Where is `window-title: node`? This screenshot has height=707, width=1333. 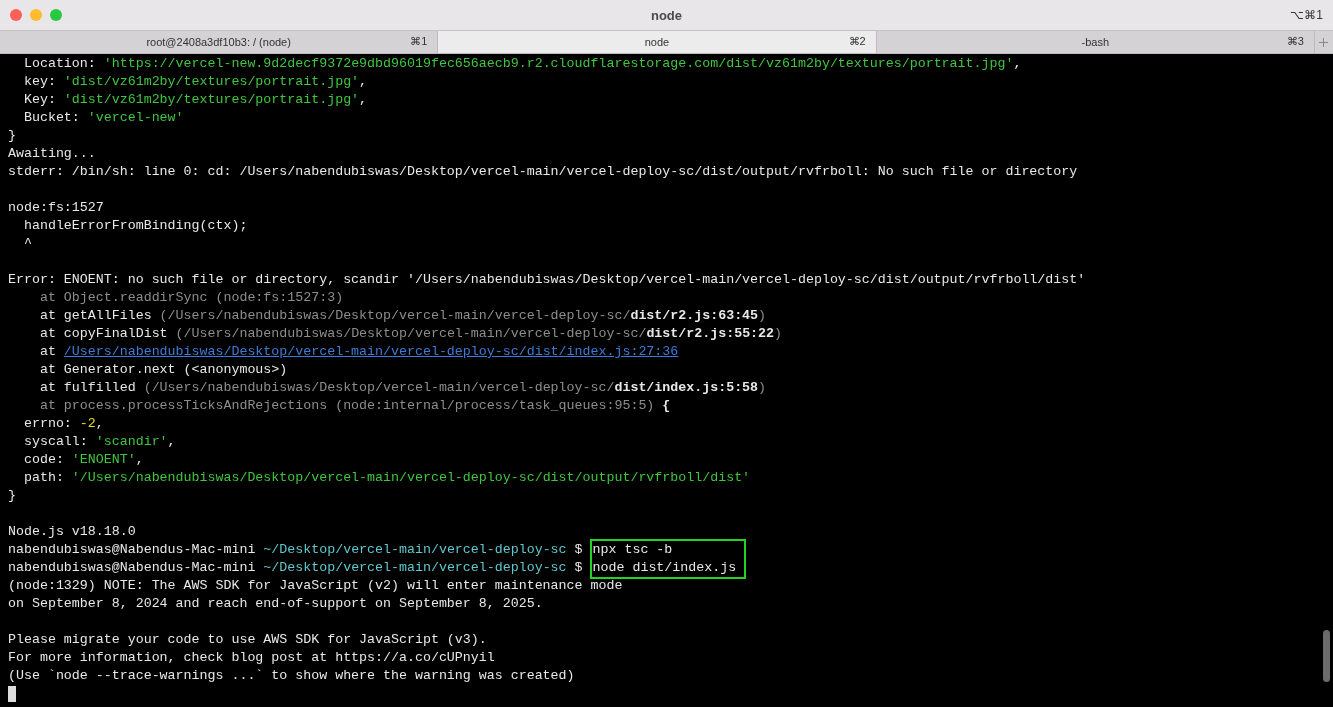
window-title: node is located at coordinates (666, 15).